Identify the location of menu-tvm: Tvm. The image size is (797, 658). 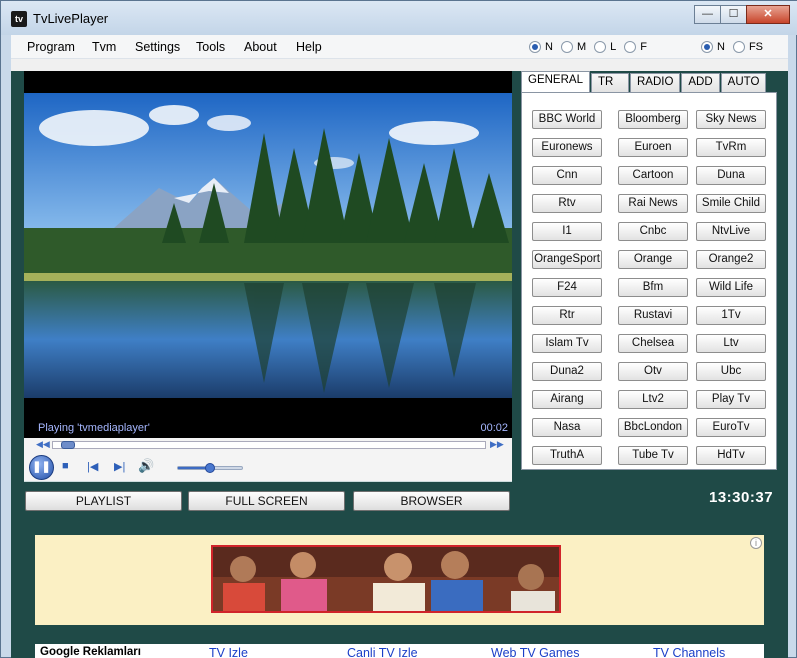
(104, 47).